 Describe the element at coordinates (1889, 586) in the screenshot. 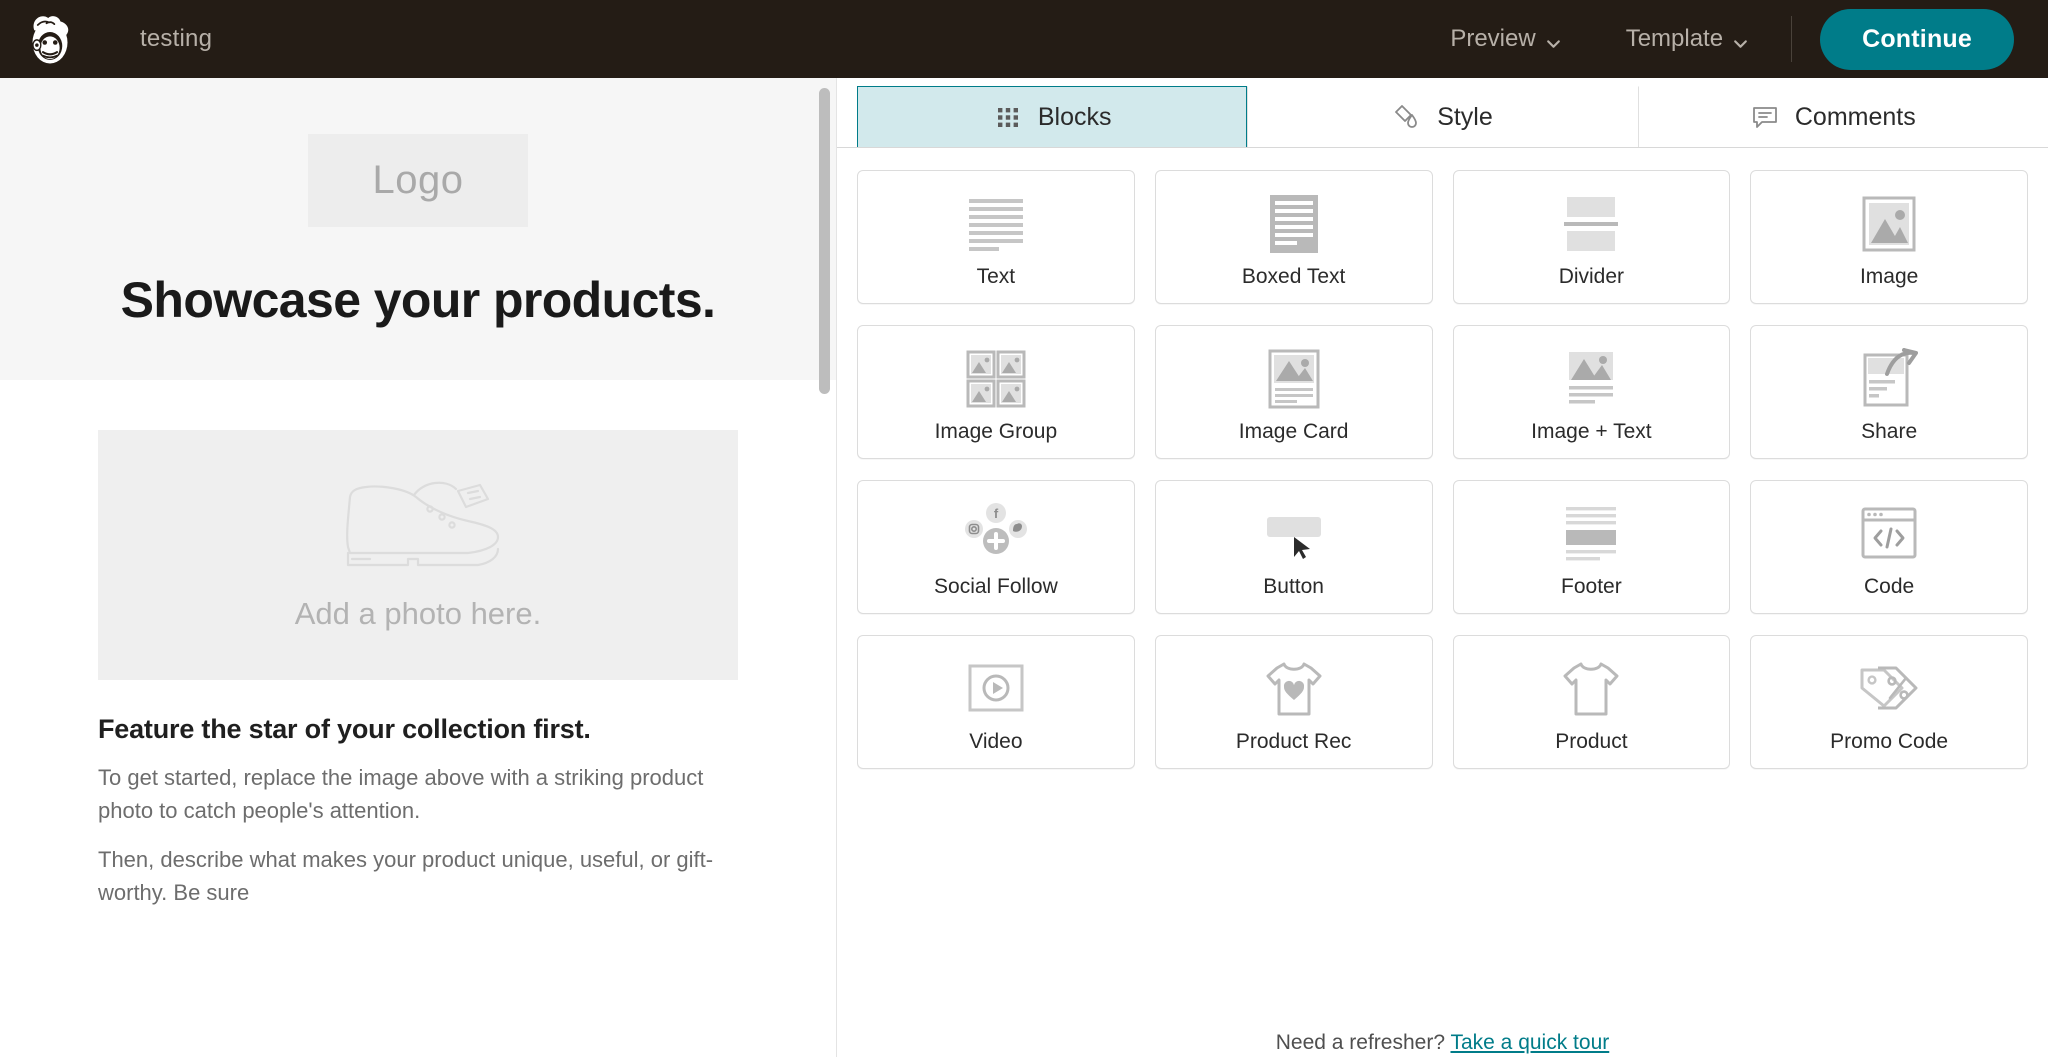

I see `block-label: Code` at that location.